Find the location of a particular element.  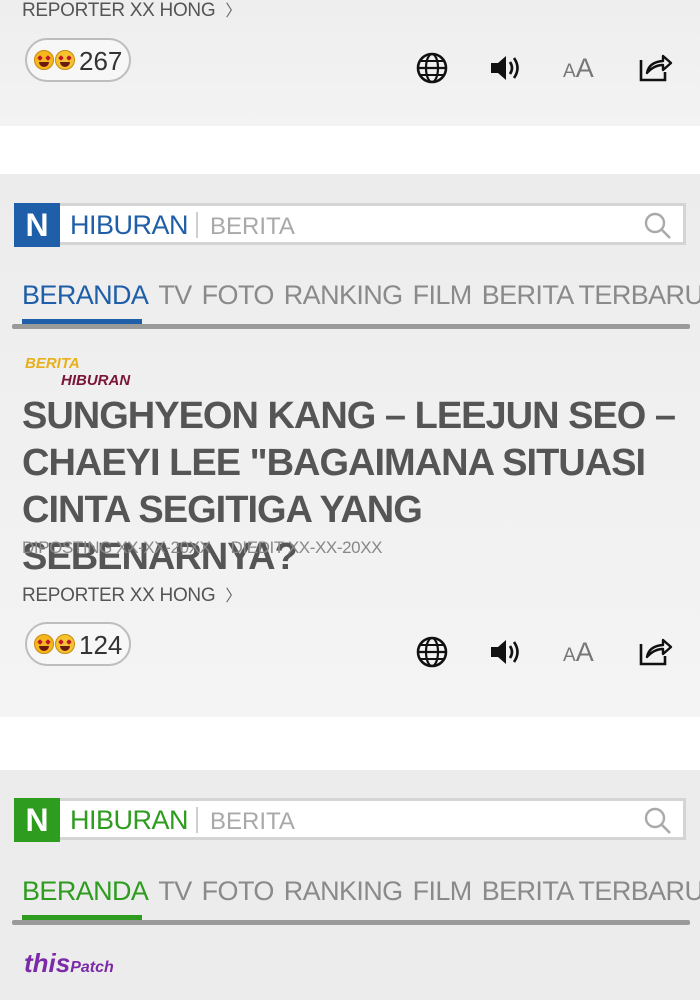

article-dates: DIPOSTING XX-XX-20XX DIEDIT XX-XX-20XX is located at coordinates (202, 548).